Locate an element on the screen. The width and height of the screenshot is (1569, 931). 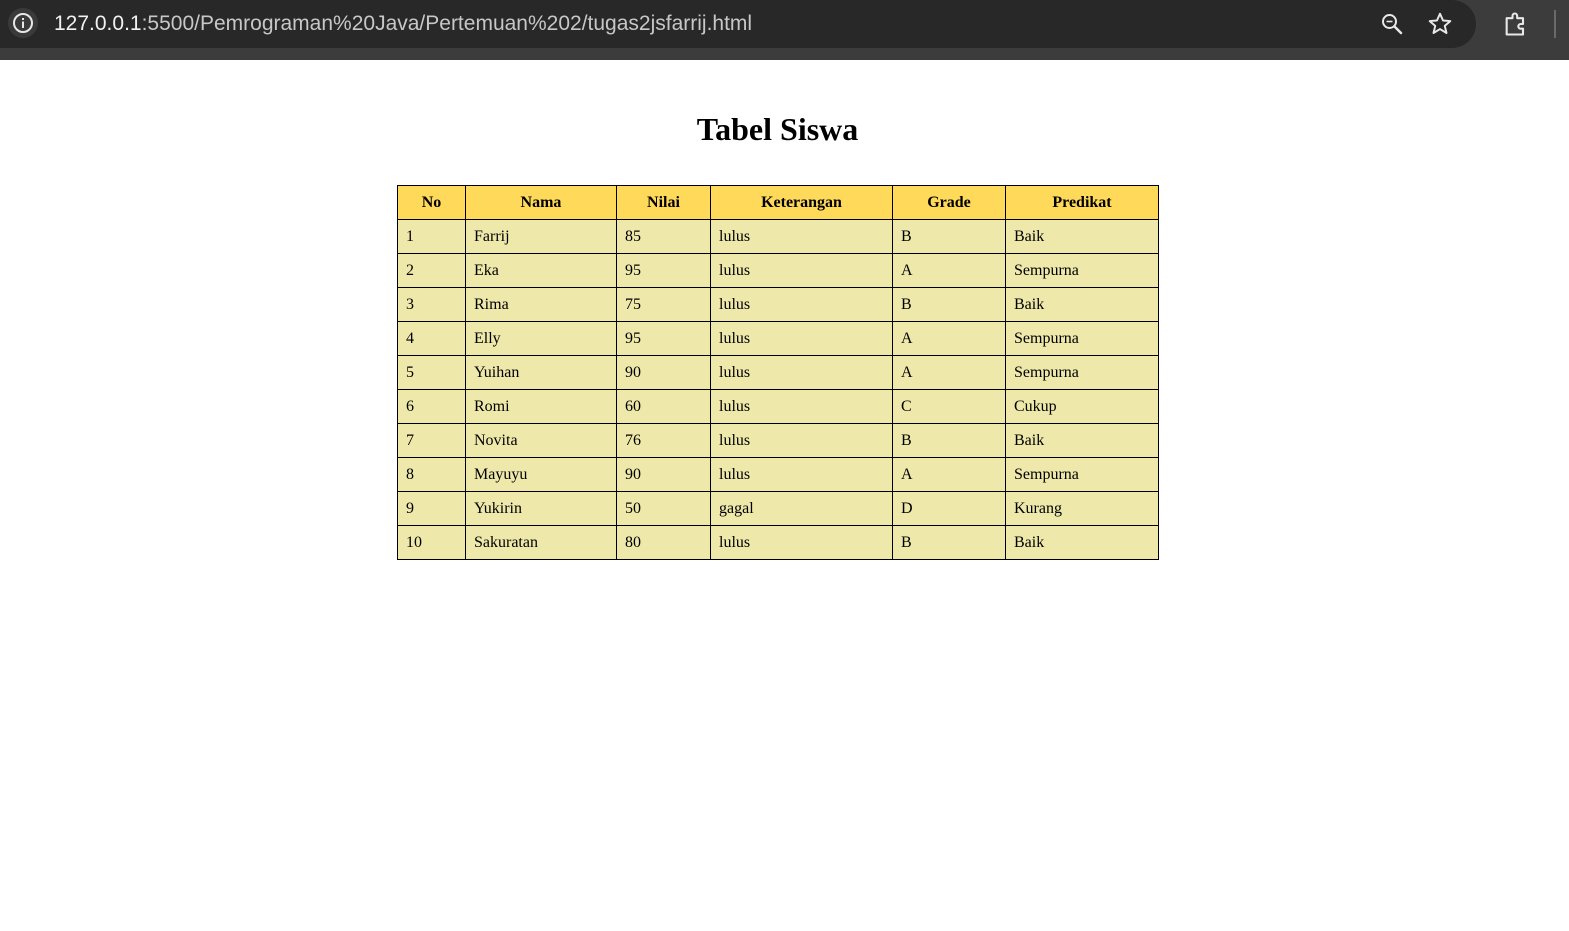
cell-nama: Sakuratan is located at coordinates (541, 542).